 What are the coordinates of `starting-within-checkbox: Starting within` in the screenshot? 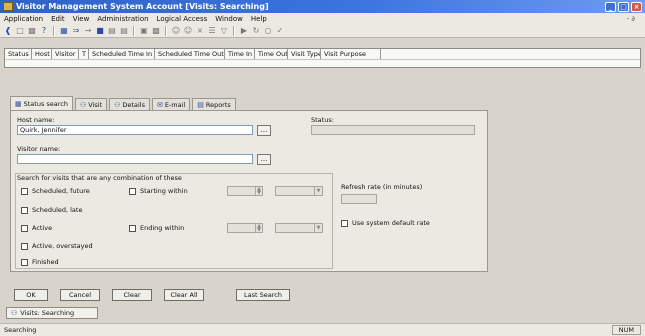 It's located at (158, 191).